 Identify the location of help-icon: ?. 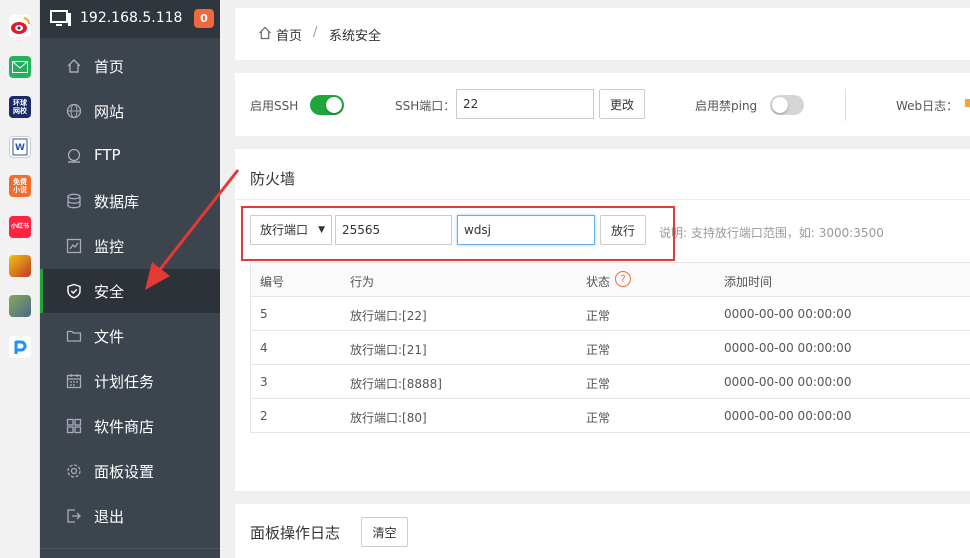
(623, 279).